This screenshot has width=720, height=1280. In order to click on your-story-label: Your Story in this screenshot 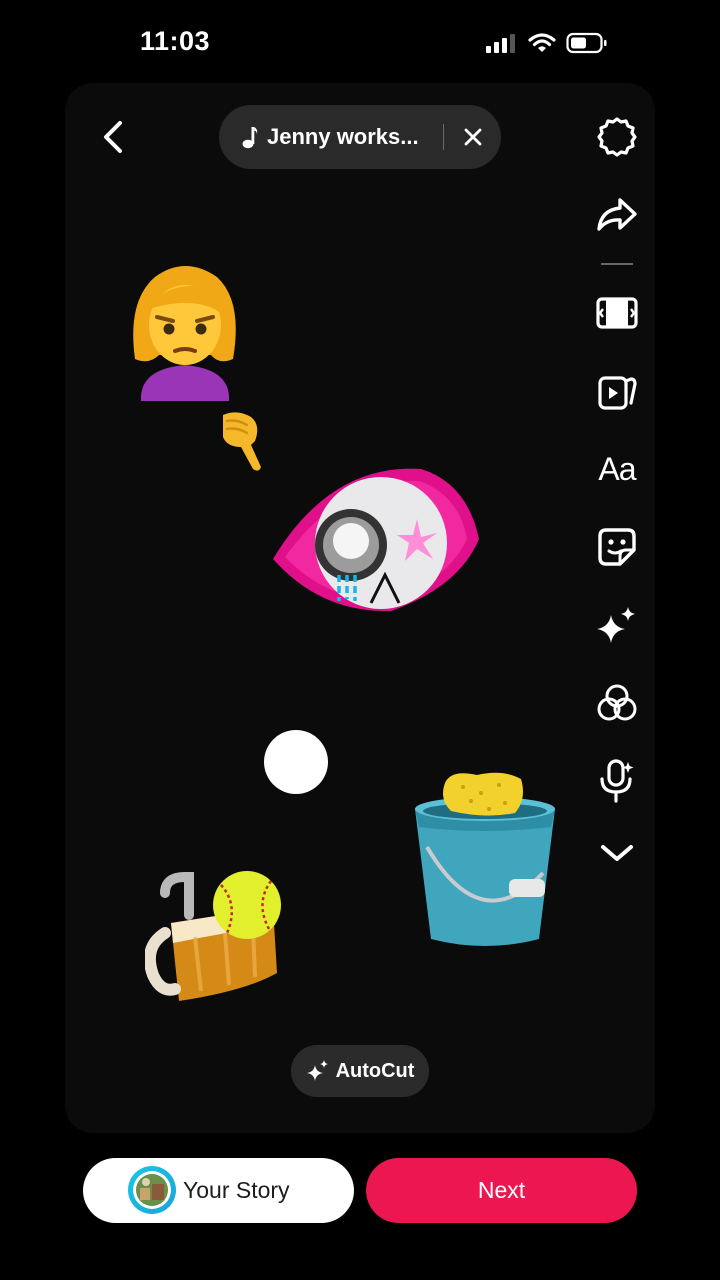, I will do `click(236, 1190)`.